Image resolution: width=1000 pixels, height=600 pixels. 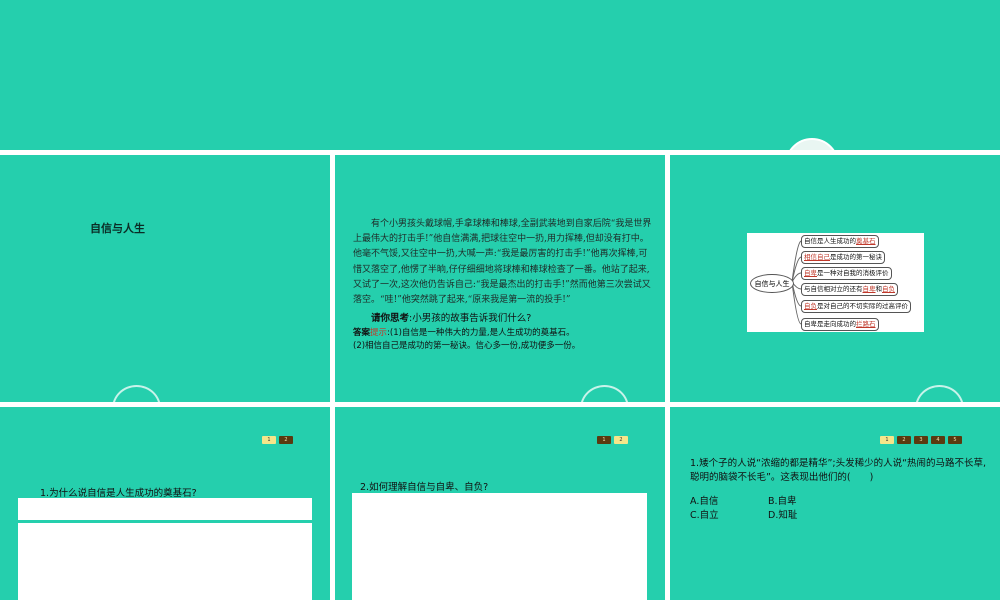 What do you see at coordinates (955, 440) in the screenshot?
I see `page-button-5: 5` at bounding box center [955, 440].